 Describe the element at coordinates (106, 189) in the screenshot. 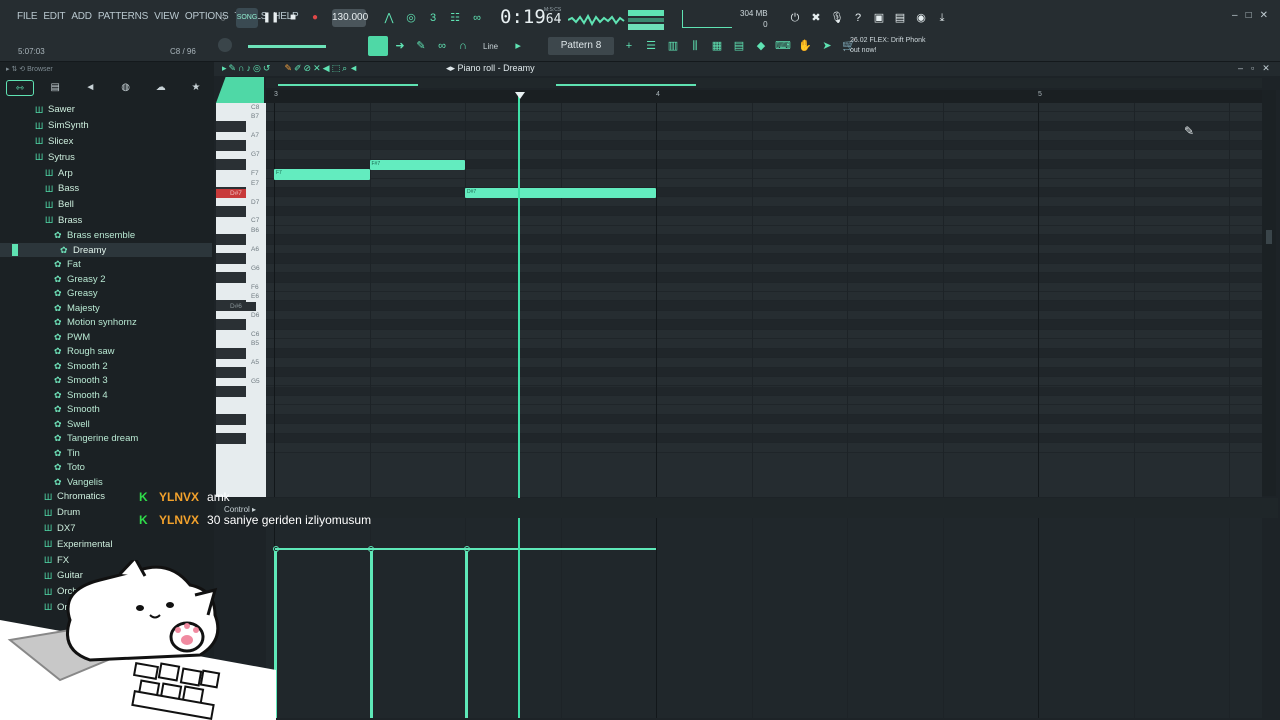

I see `folder-item: Ш Bass` at that location.